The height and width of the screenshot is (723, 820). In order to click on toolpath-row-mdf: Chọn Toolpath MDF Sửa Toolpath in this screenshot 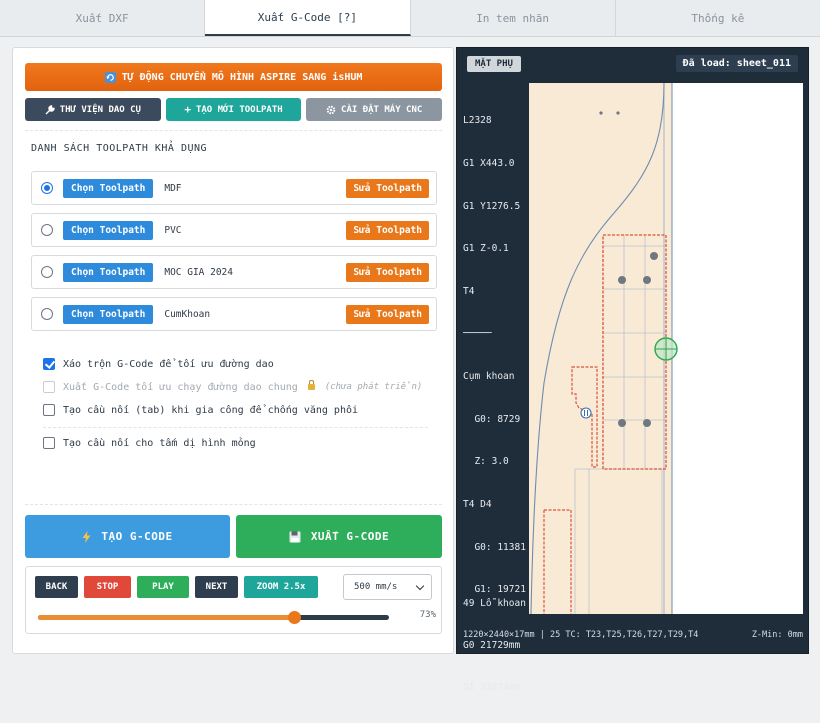, I will do `click(234, 188)`.